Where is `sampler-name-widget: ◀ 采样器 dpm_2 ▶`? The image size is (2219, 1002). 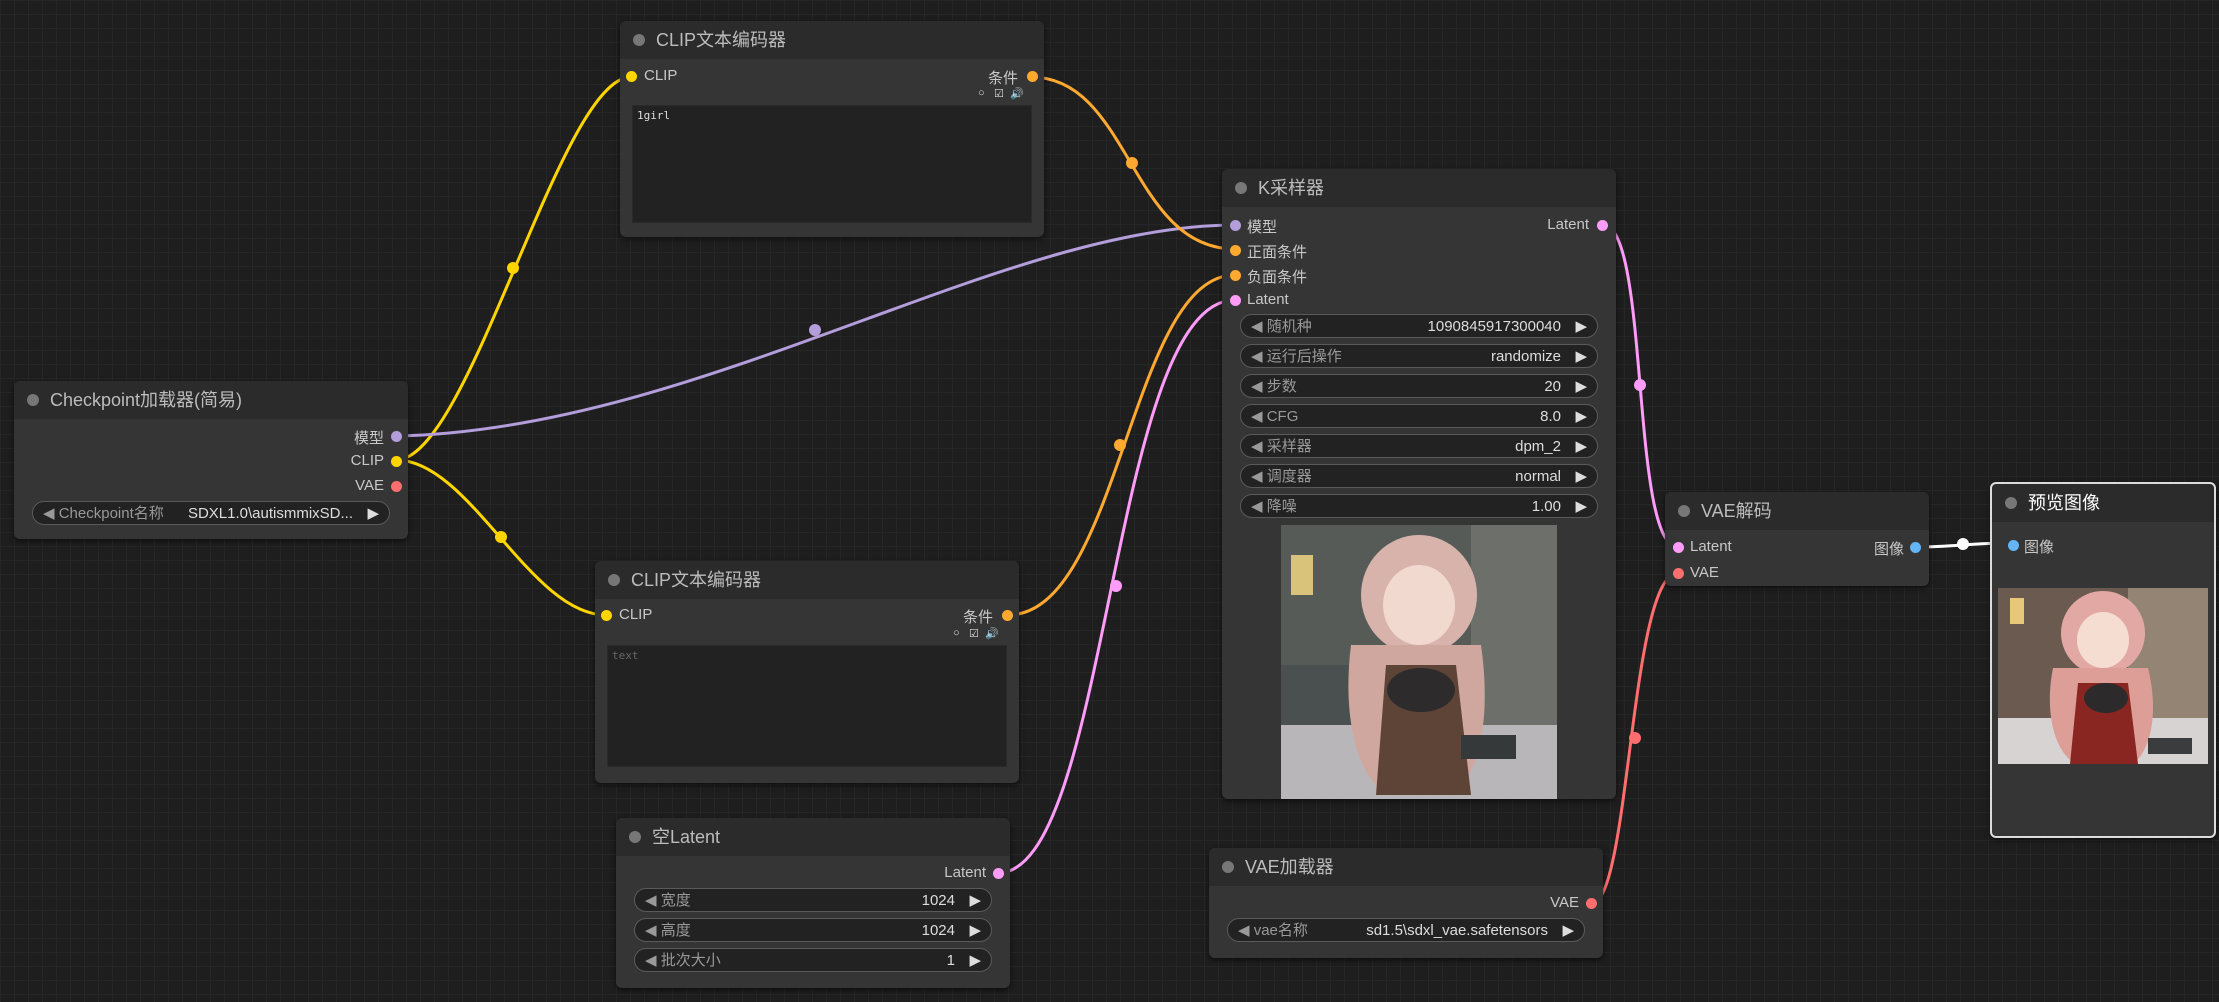
sampler-name-widget: ◀ 采样器 dpm_2 ▶ is located at coordinates (1419, 446).